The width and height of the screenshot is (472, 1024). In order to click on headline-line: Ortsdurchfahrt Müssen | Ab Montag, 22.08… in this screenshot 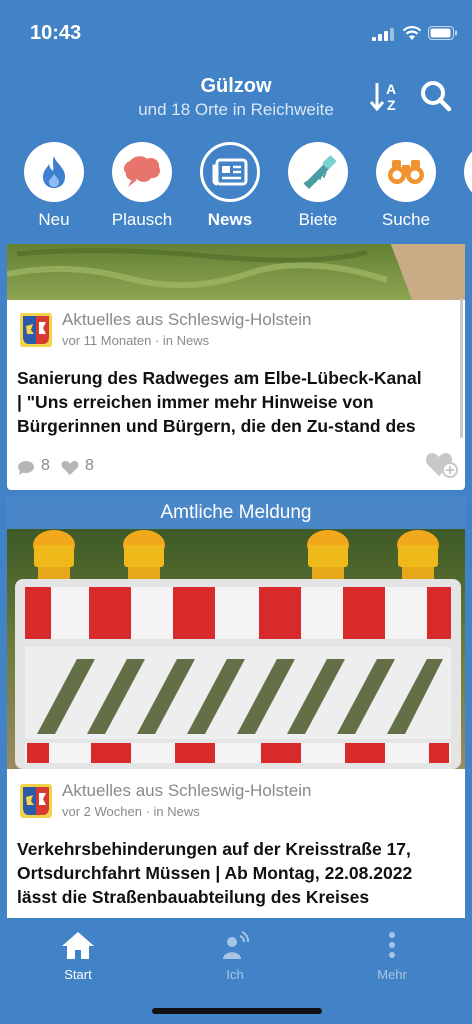, I will do `click(215, 873)`.